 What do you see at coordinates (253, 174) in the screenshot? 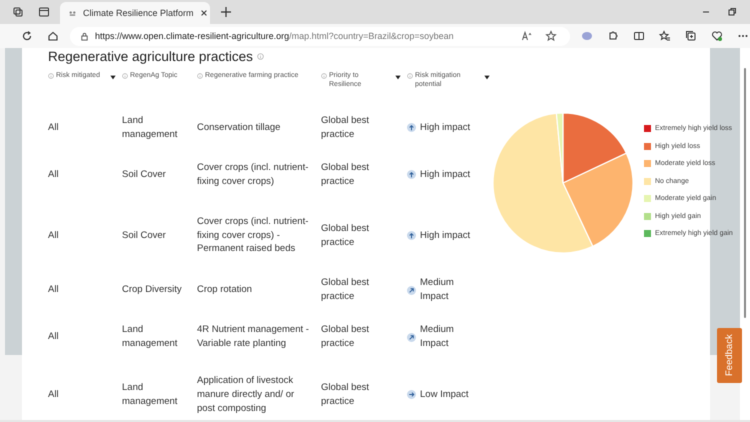
I see `table-cell-text: Cover crops (incl. nutrient-fixing cover crops)` at bounding box center [253, 174].